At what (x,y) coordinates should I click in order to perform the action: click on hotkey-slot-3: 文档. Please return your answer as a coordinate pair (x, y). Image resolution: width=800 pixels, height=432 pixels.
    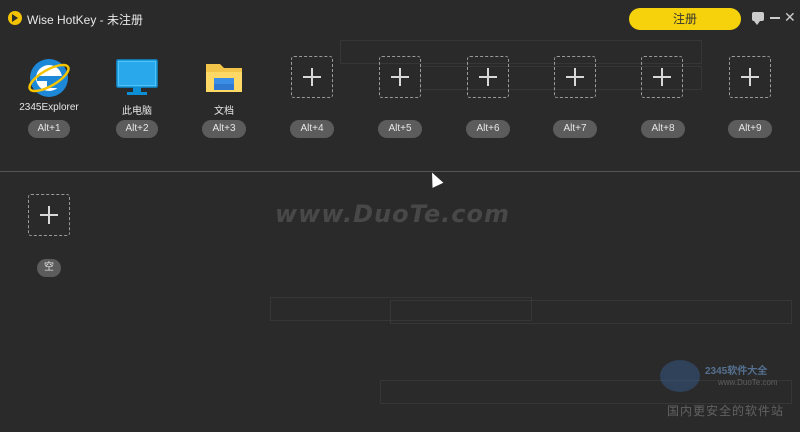
    Looking at the image, I should click on (224, 86).